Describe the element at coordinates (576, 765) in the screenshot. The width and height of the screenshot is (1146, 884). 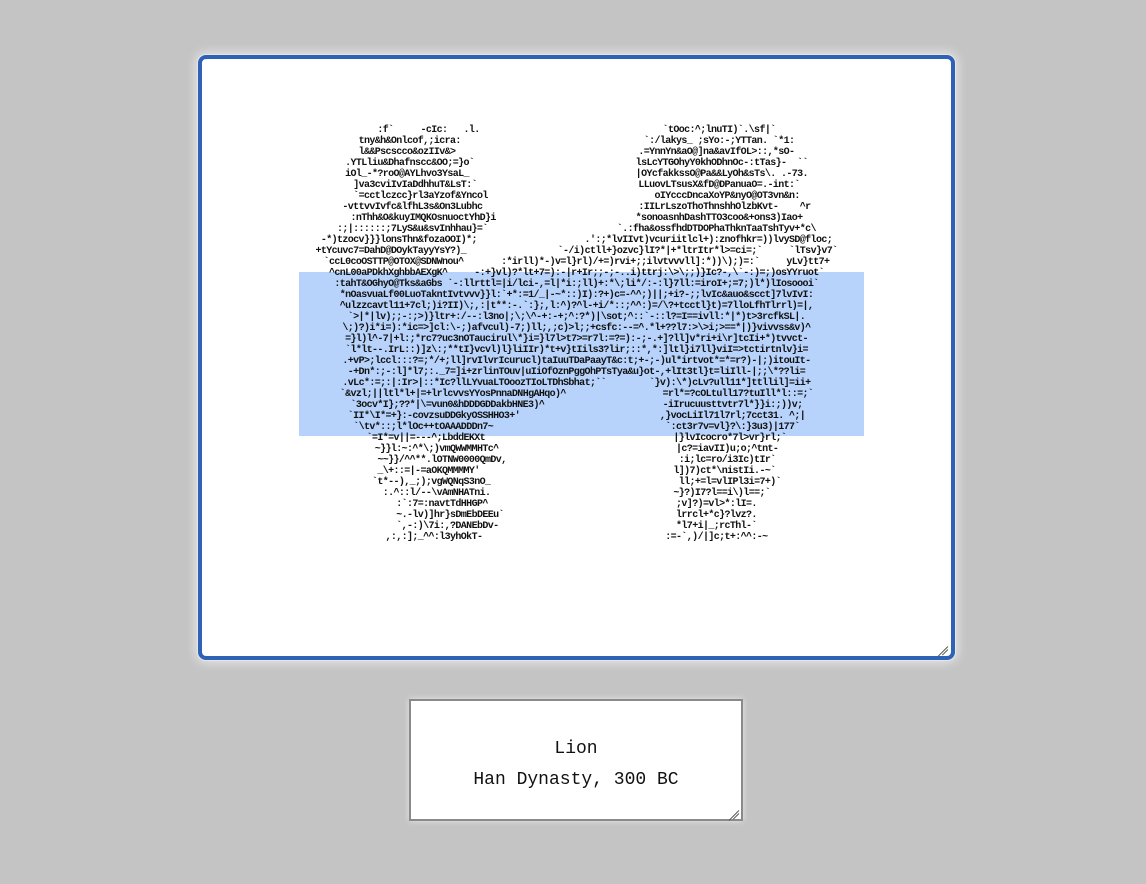
I see `caption-text: Lion Han Dynasty, 300 BC` at that location.